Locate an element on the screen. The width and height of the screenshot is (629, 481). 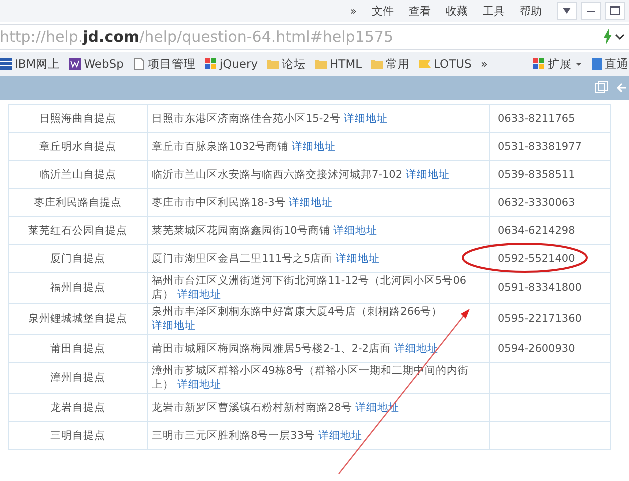
bookmark-item: IBM网上 is located at coordinates (30, 64).